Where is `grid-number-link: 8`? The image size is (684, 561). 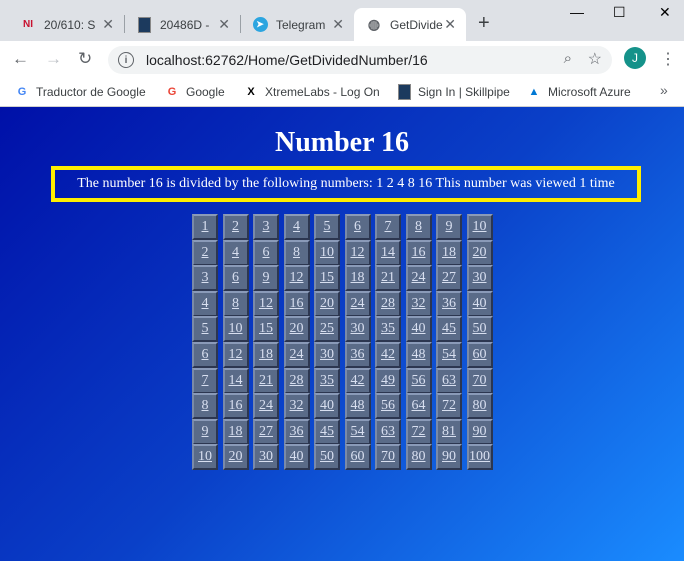 grid-number-link: 8 is located at coordinates (235, 303).